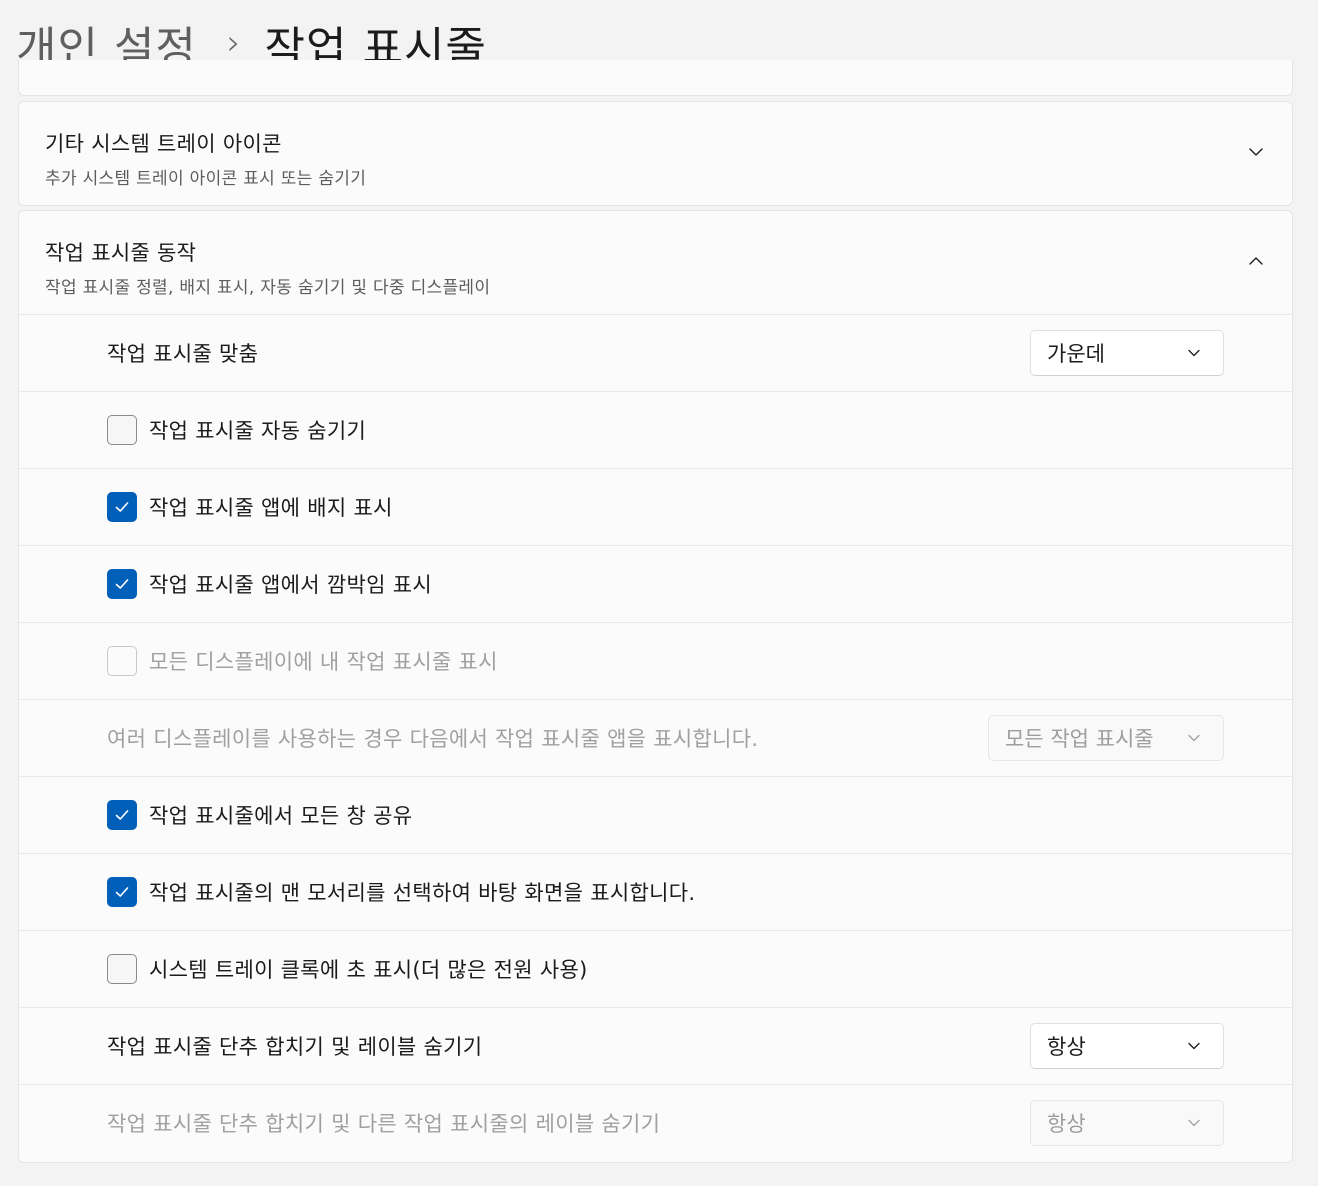  I want to click on multi-display-dropdown: 모든 작업 표시줄, so click(1106, 738).